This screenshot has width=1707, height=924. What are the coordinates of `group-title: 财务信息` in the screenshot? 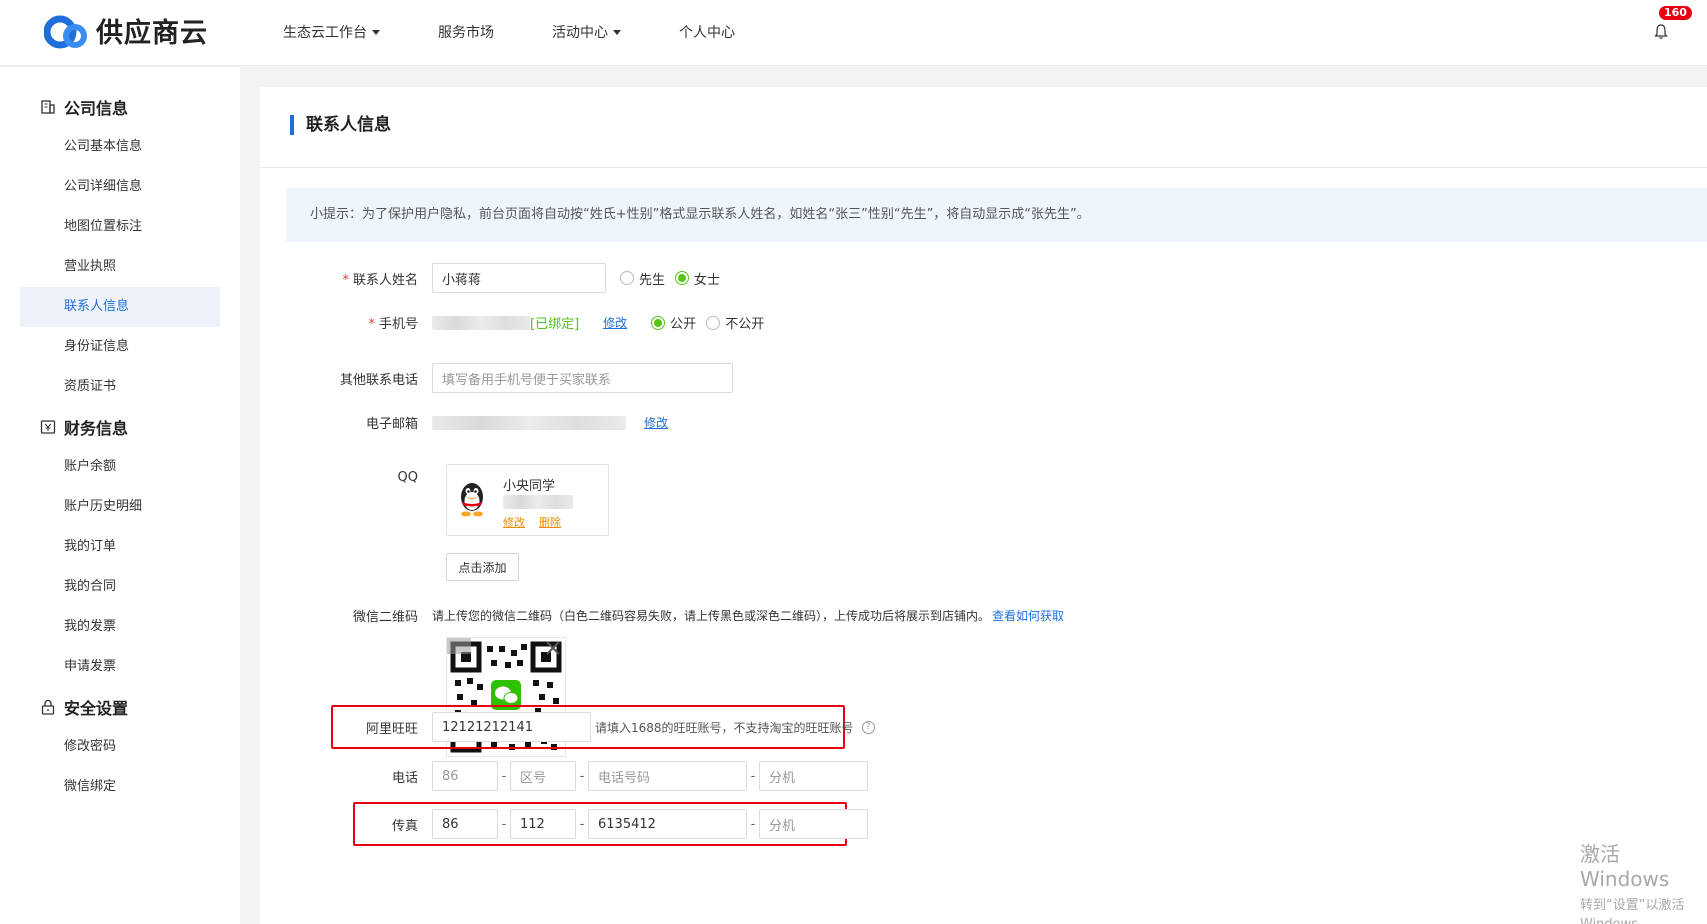 It's located at (96, 428).